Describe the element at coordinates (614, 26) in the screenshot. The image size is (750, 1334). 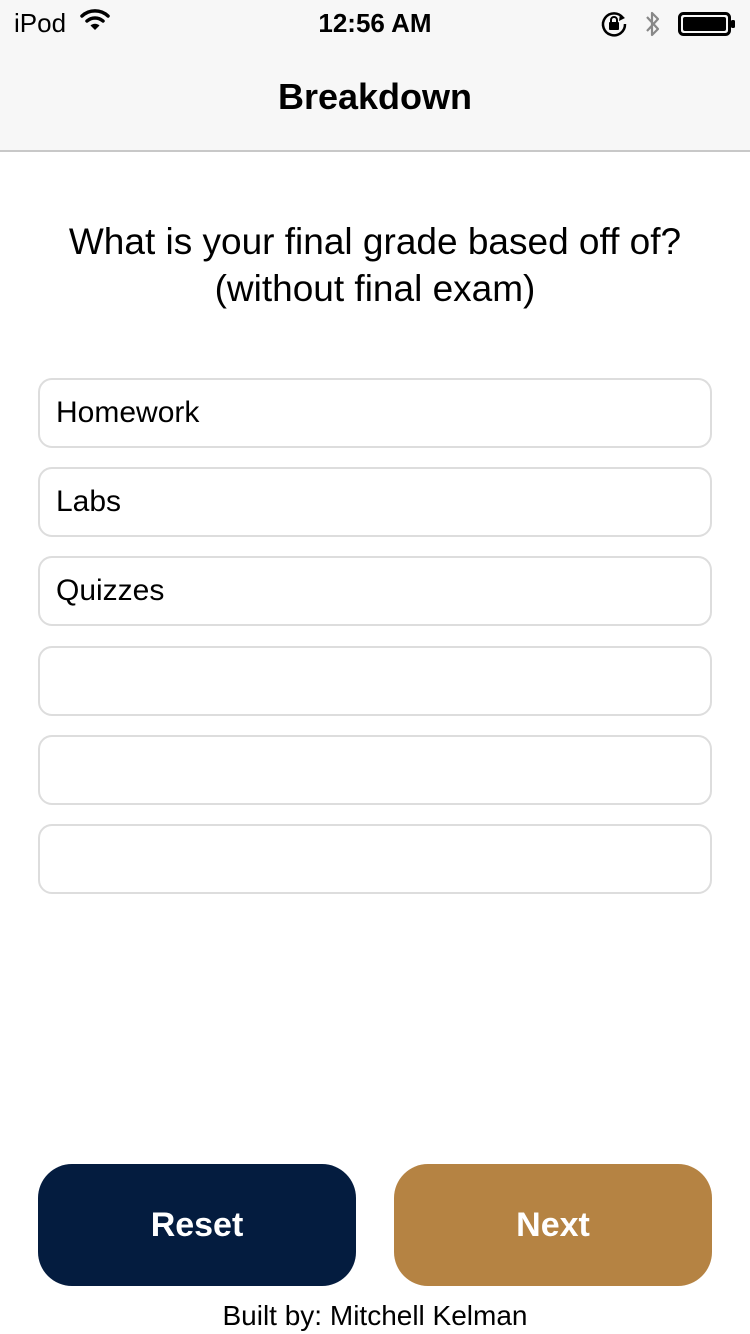
I see `rotation-lock-icon` at that location.